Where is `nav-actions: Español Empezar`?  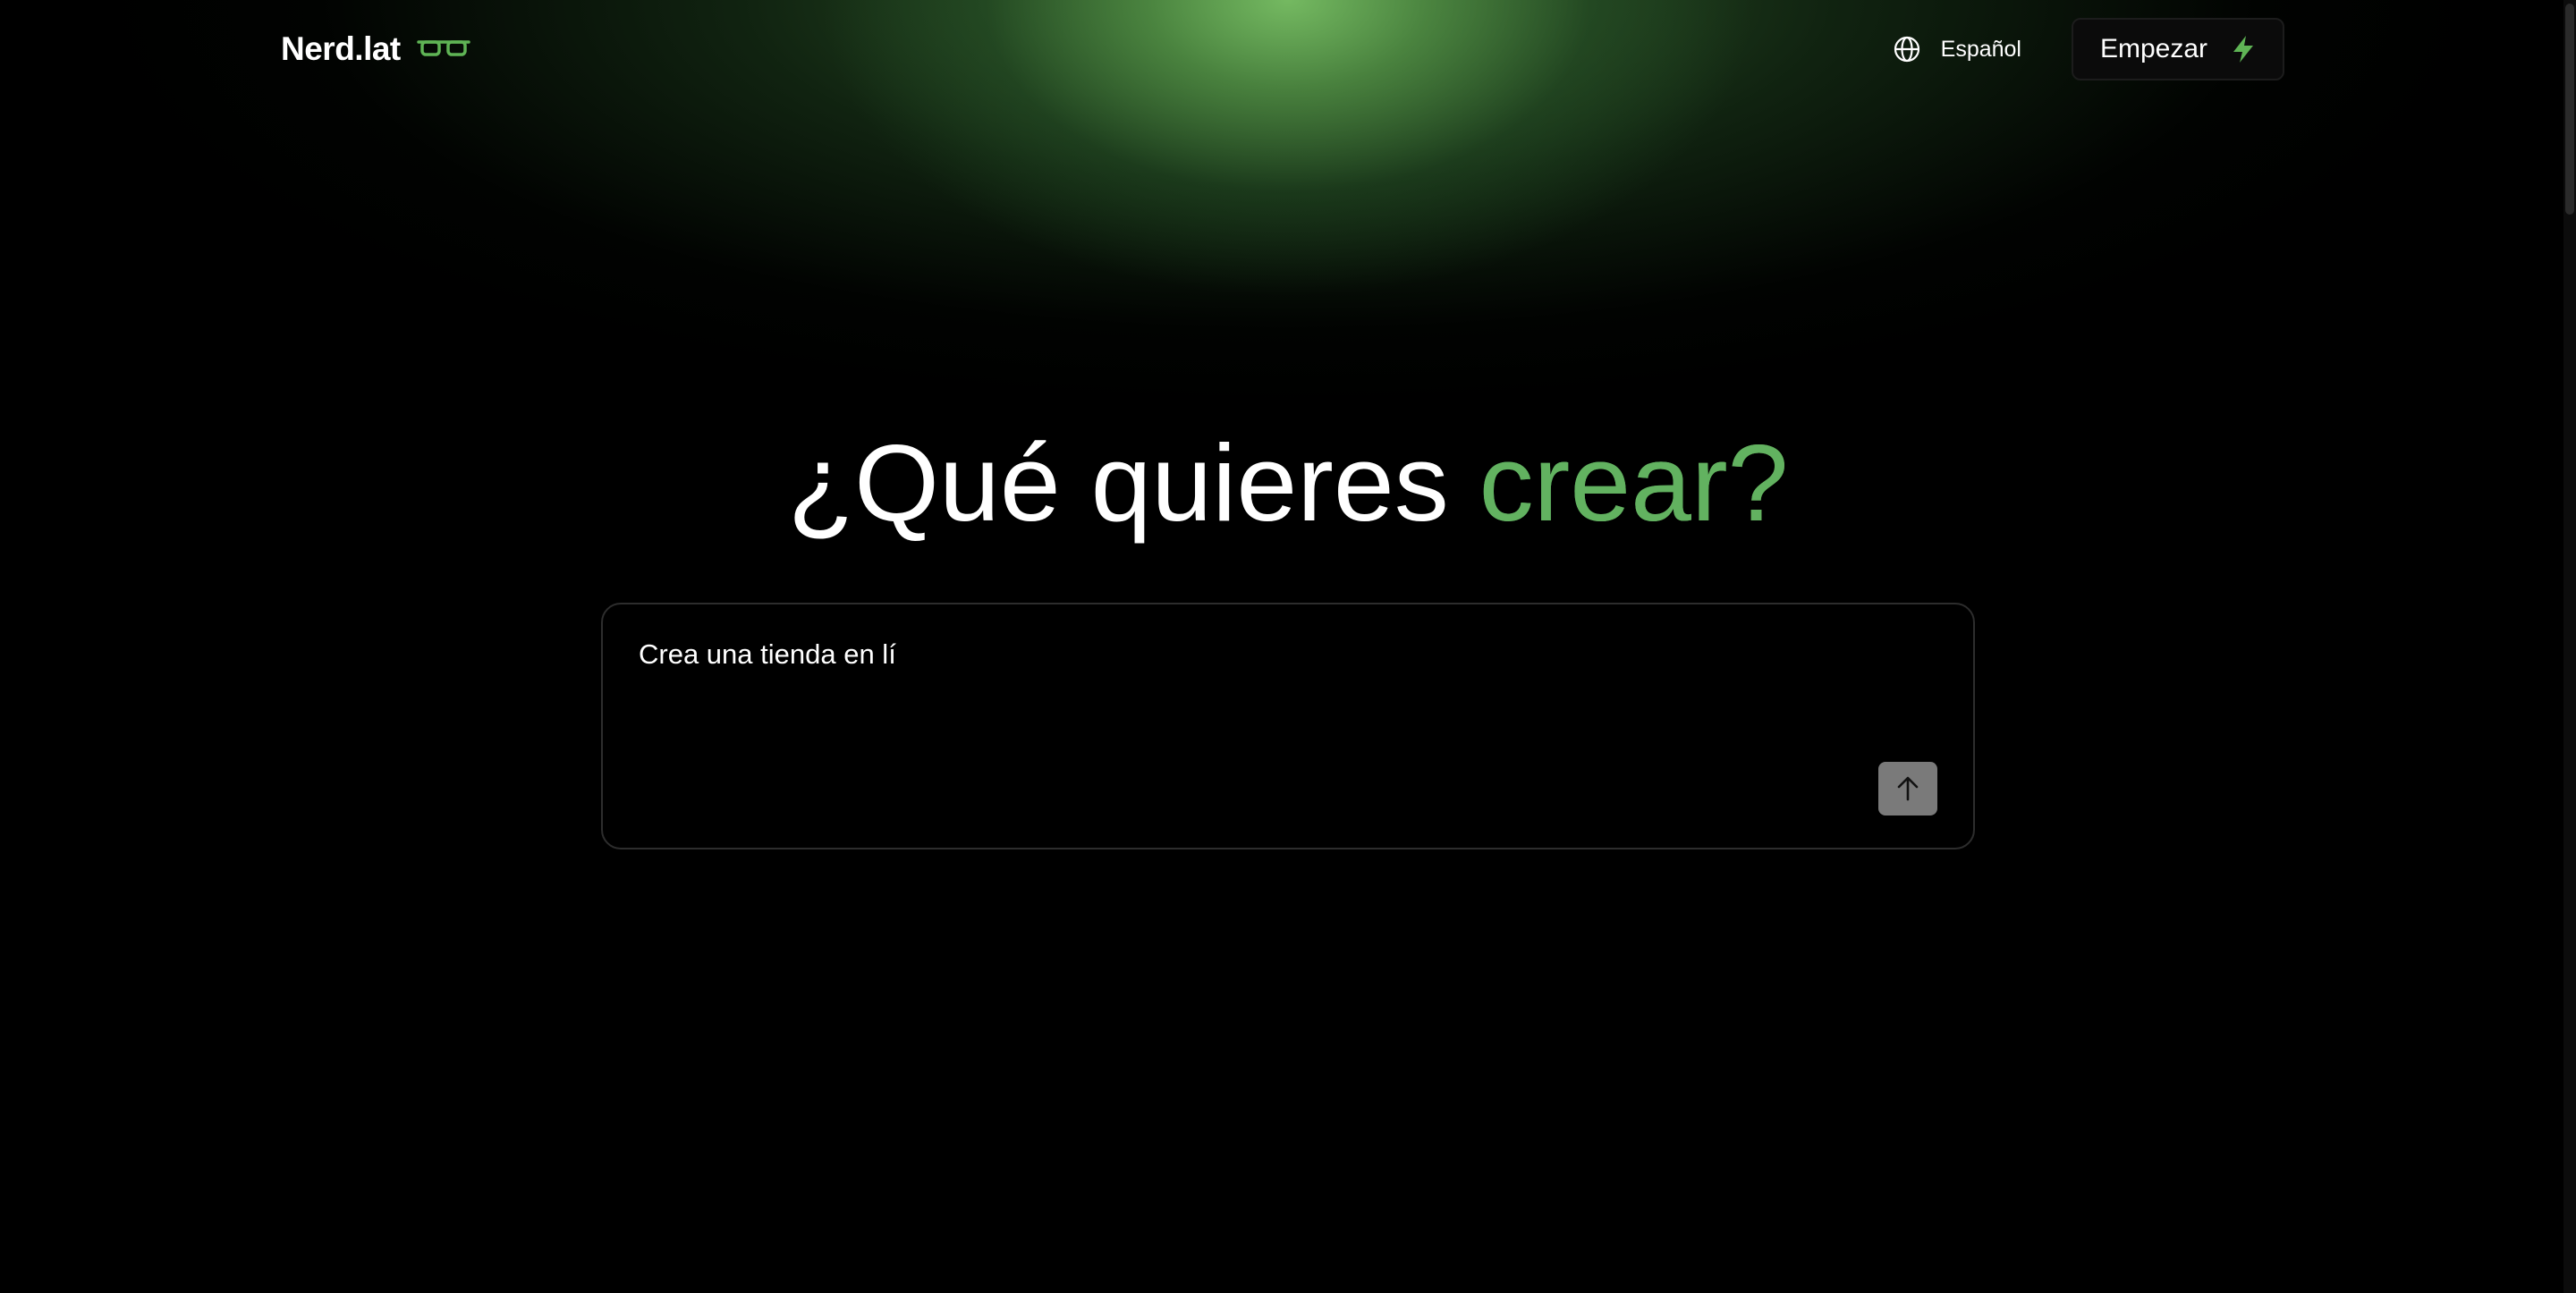 nav-actions: Español Empezar is located at coordinates (2088, 49).